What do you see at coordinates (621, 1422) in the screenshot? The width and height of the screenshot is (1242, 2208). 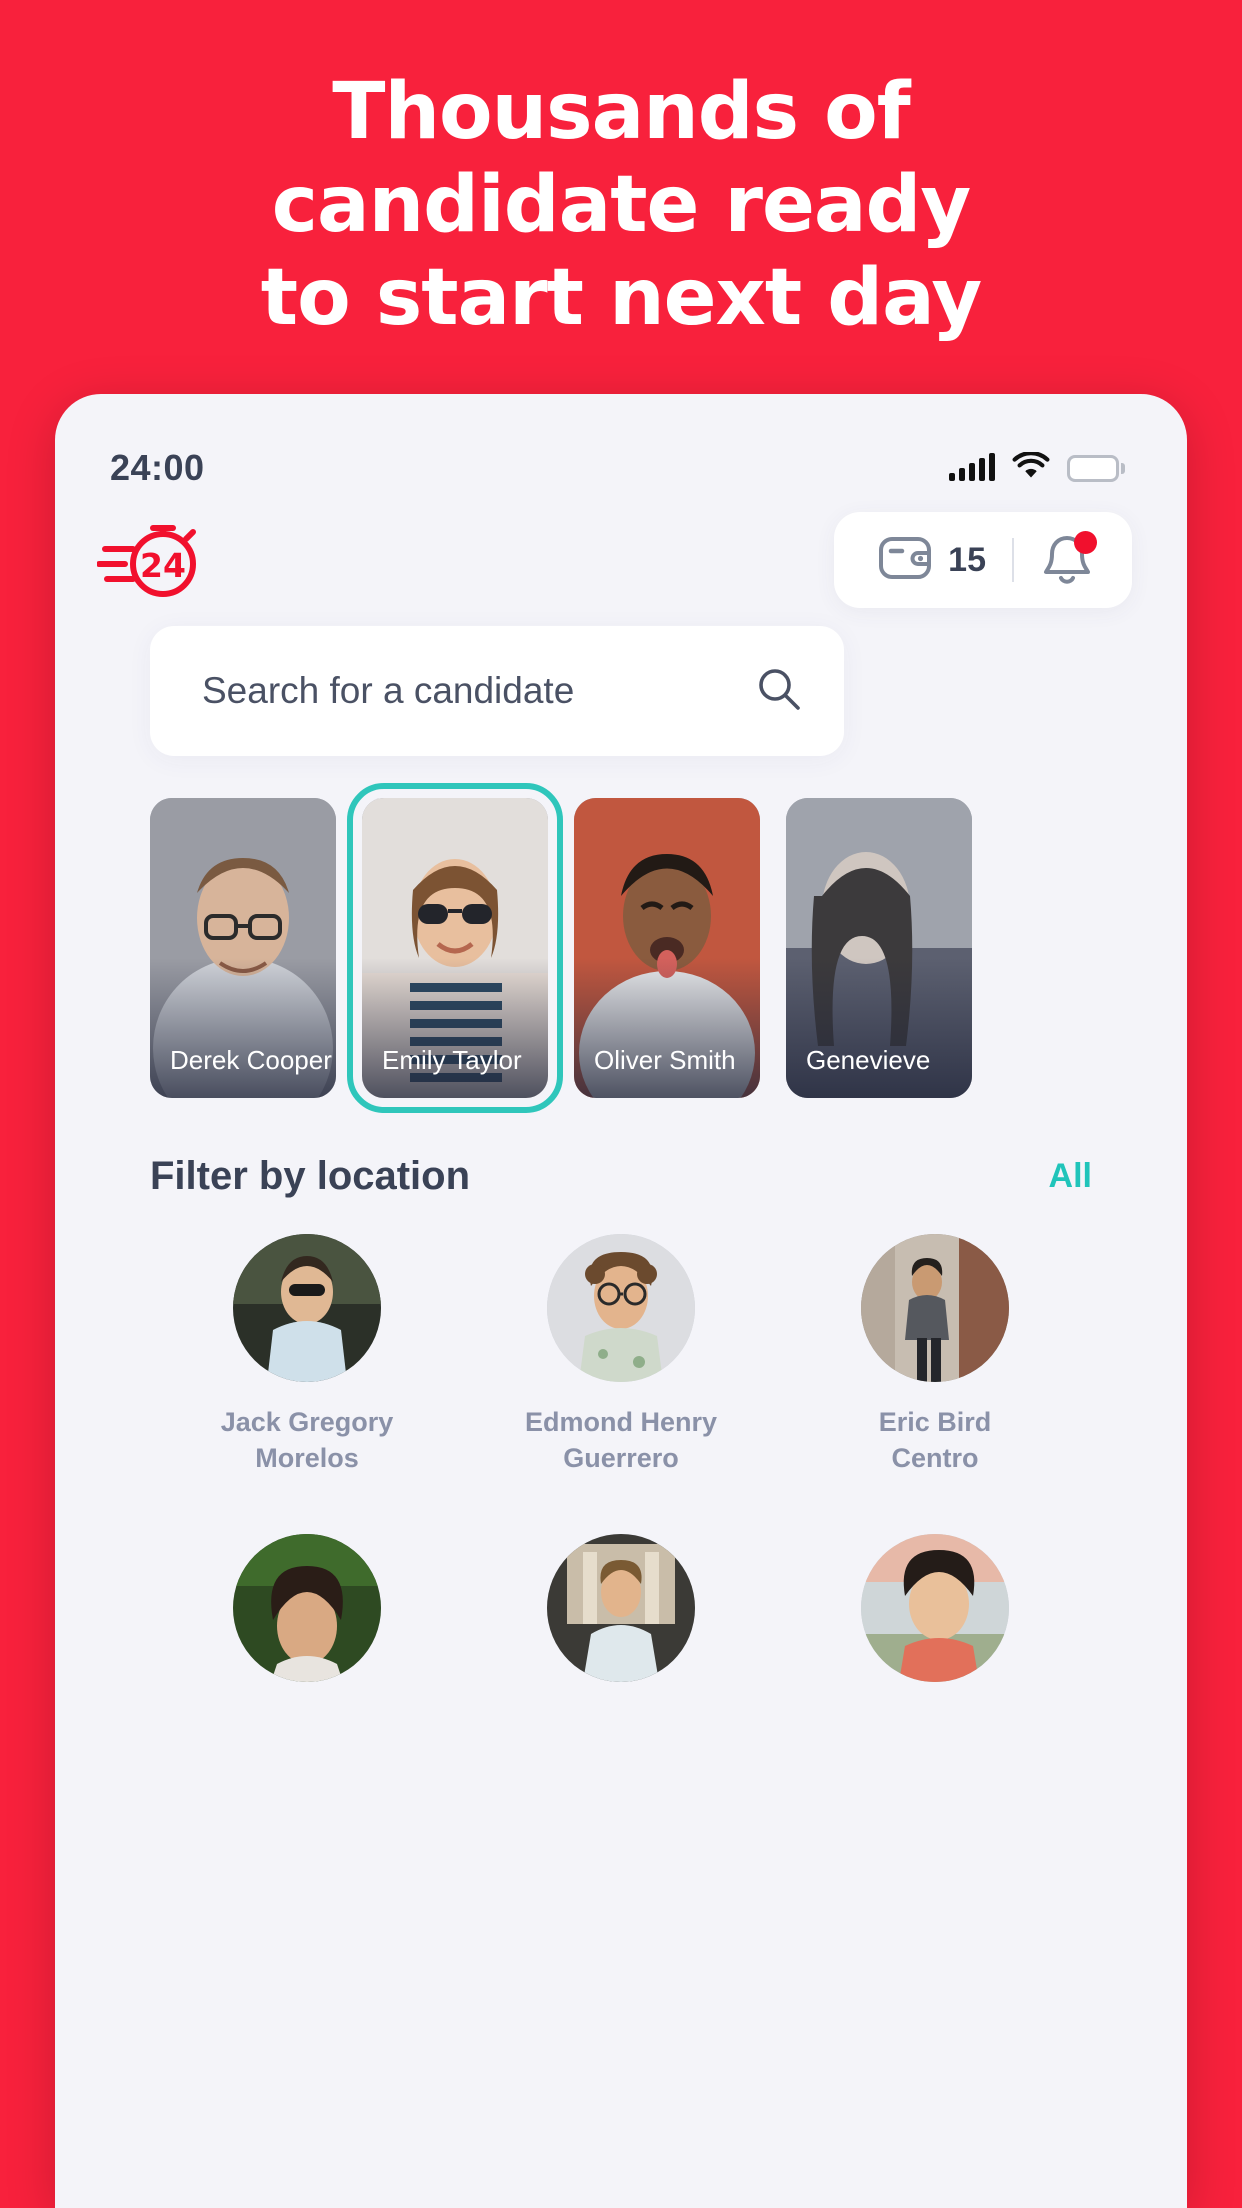 I see `location-person-name: Edmond Henry` at bounding box center [621, 1422].